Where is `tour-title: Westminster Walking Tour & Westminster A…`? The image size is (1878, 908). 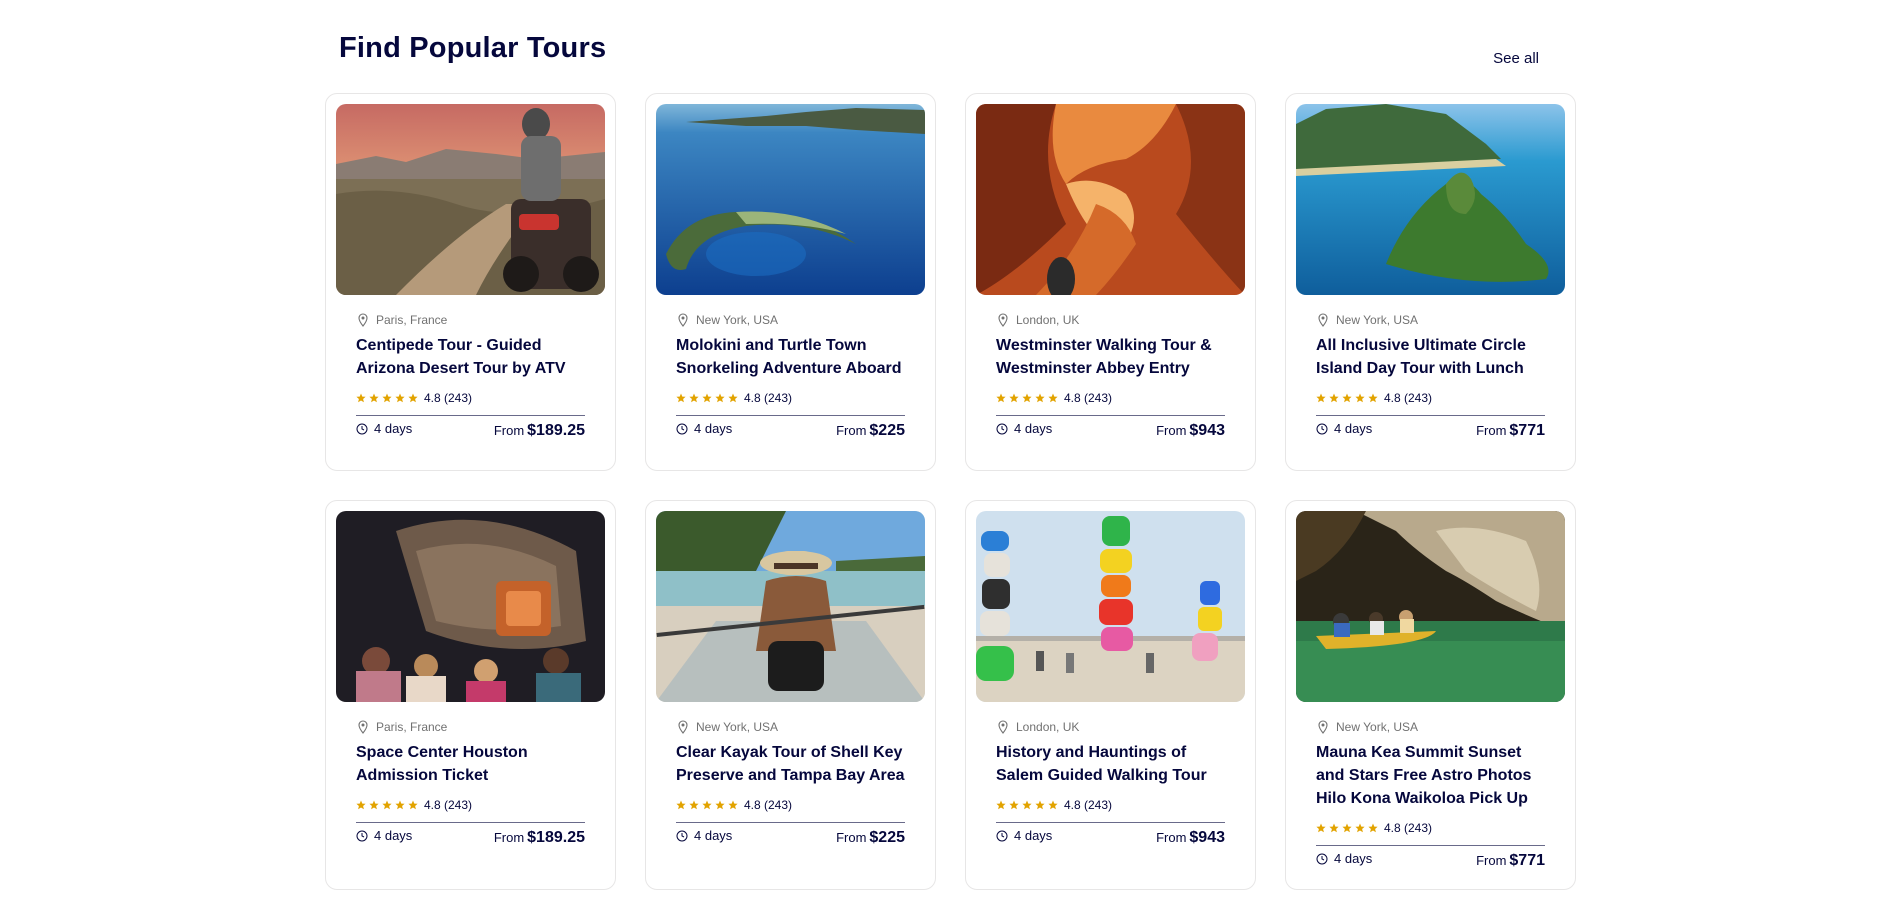
tour-title: Westminster Walking Tour & Westminster A… is located at coordinates (1110, 357).